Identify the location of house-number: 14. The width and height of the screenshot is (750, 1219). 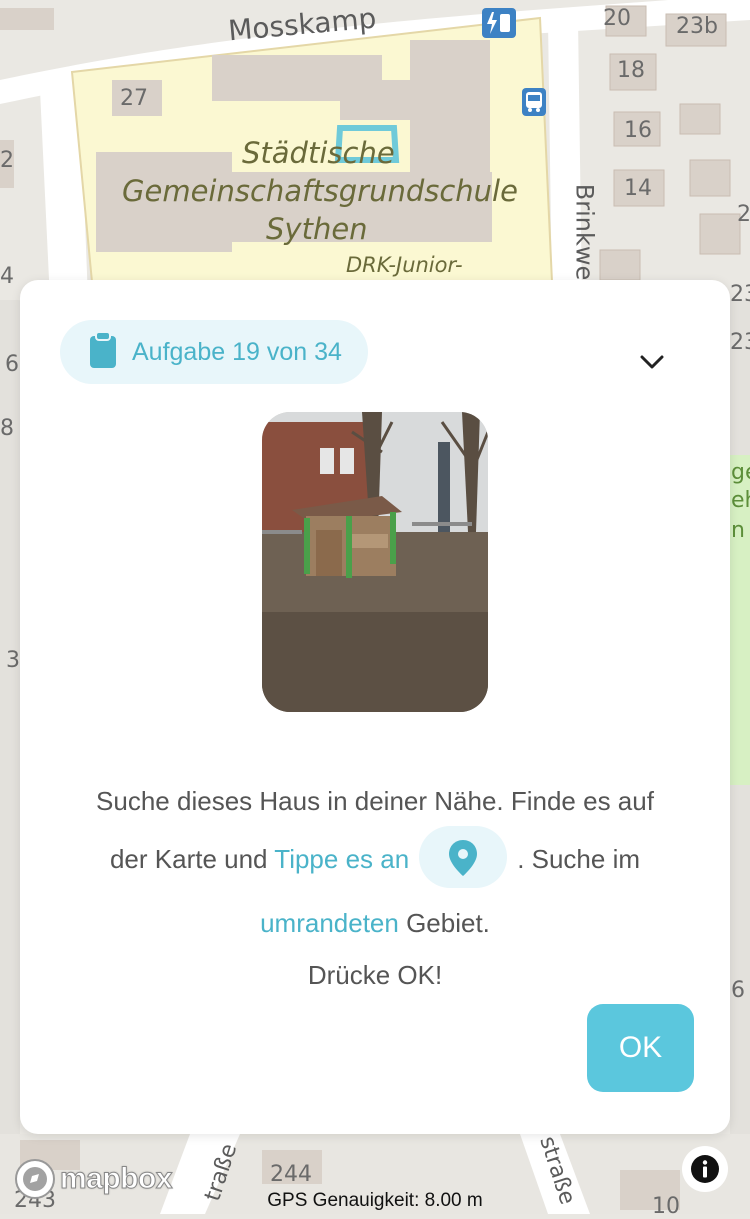
(638, 188).